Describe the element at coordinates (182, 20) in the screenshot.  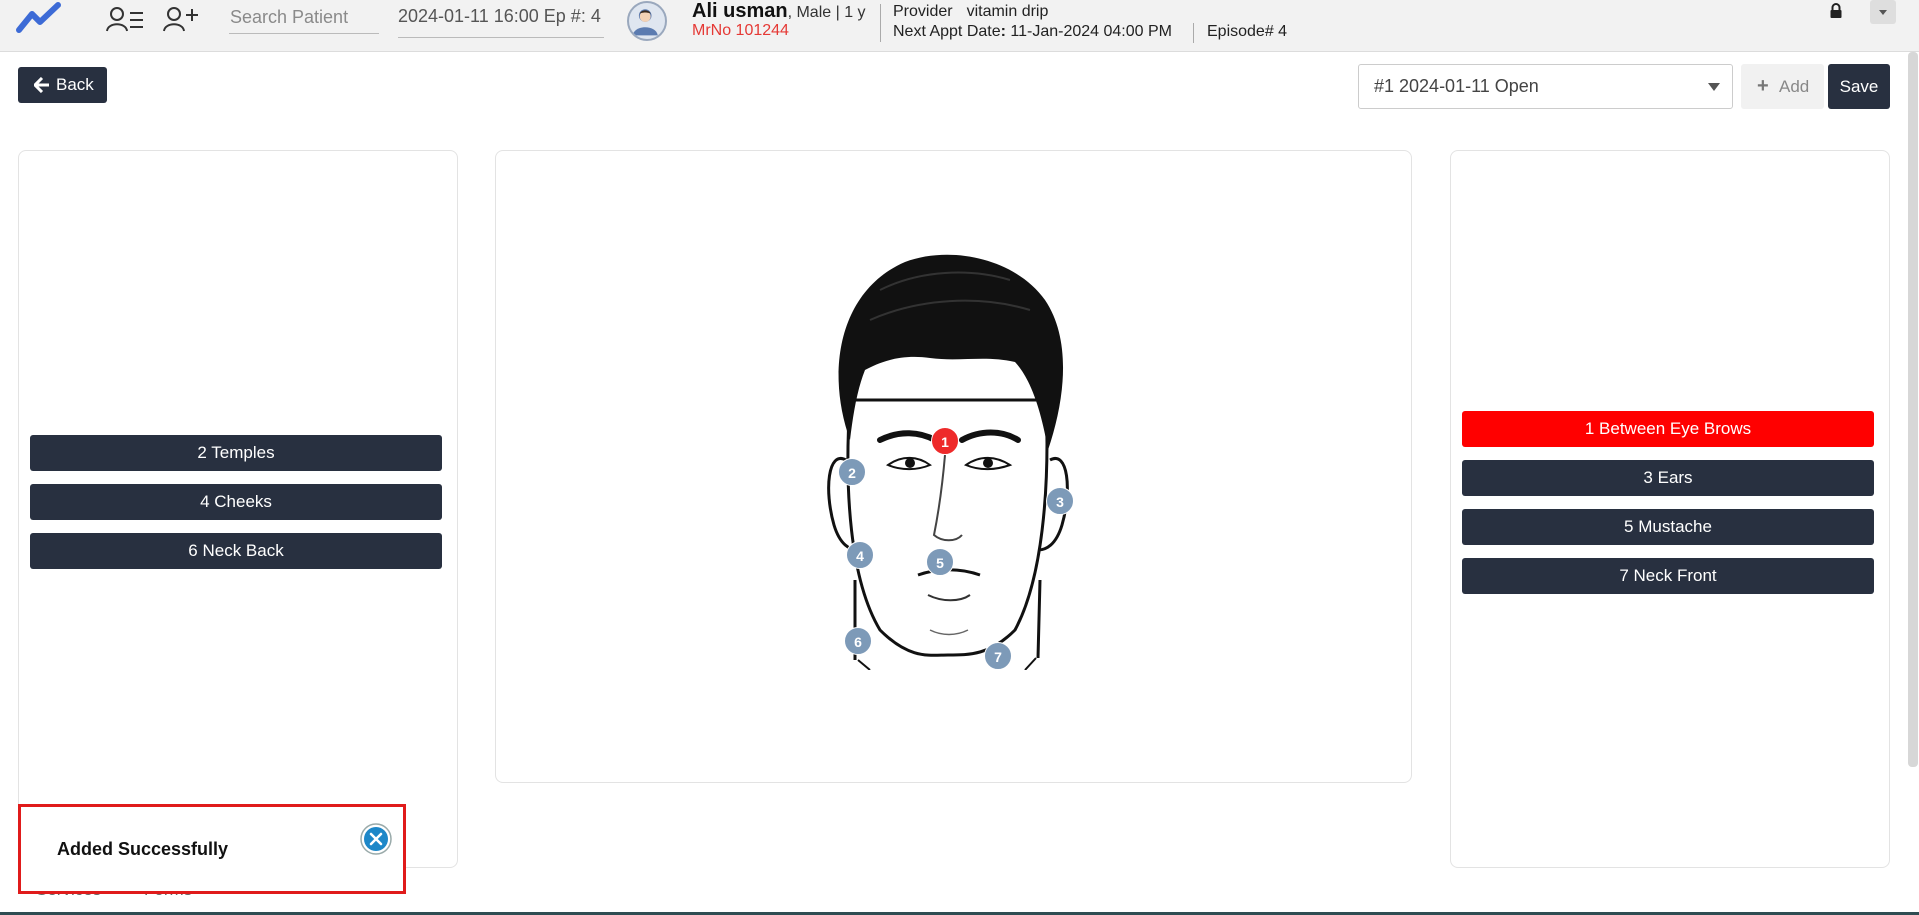
I see `add-patient-icon` at that location.